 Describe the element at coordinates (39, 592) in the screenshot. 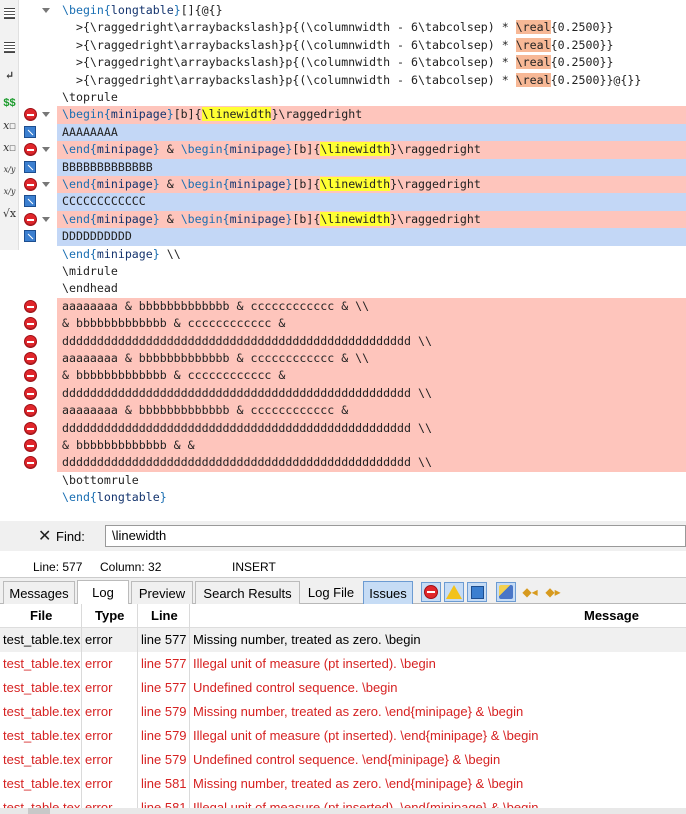

I see `tab-messages: Messages` at that location.